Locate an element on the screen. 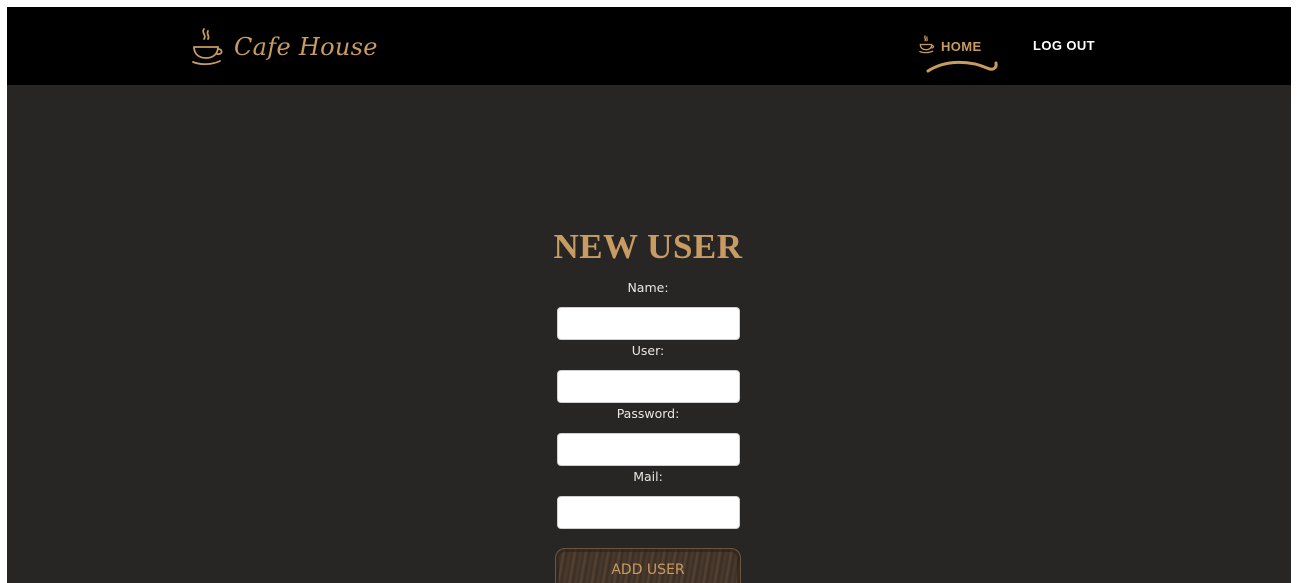  password-label: Password: is located at coordinates (648, 413).